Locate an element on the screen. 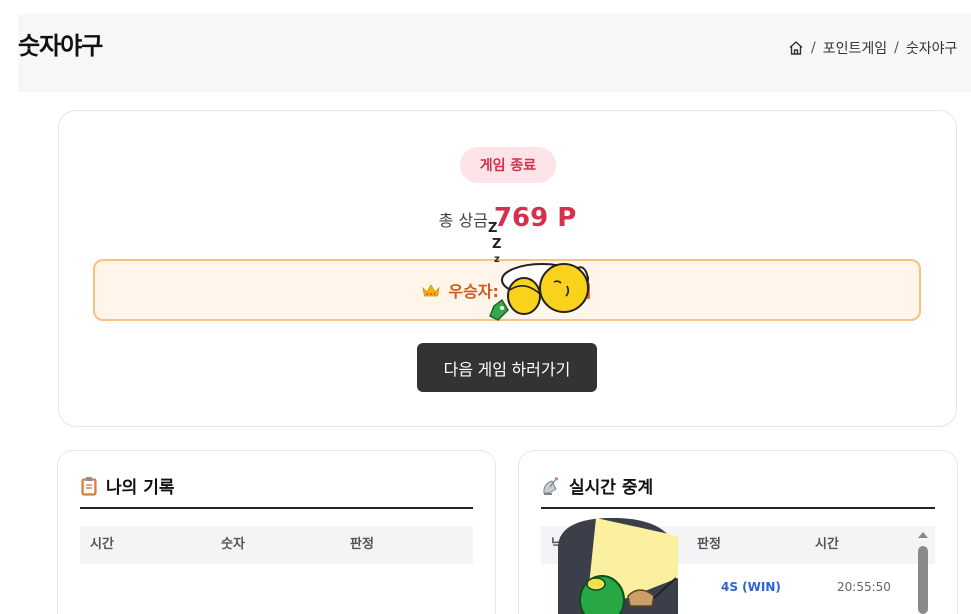 This screenshot has height=614, width=971. my-records-table-header: 시간 숫자 판정 is located at coordinates (276, 545).